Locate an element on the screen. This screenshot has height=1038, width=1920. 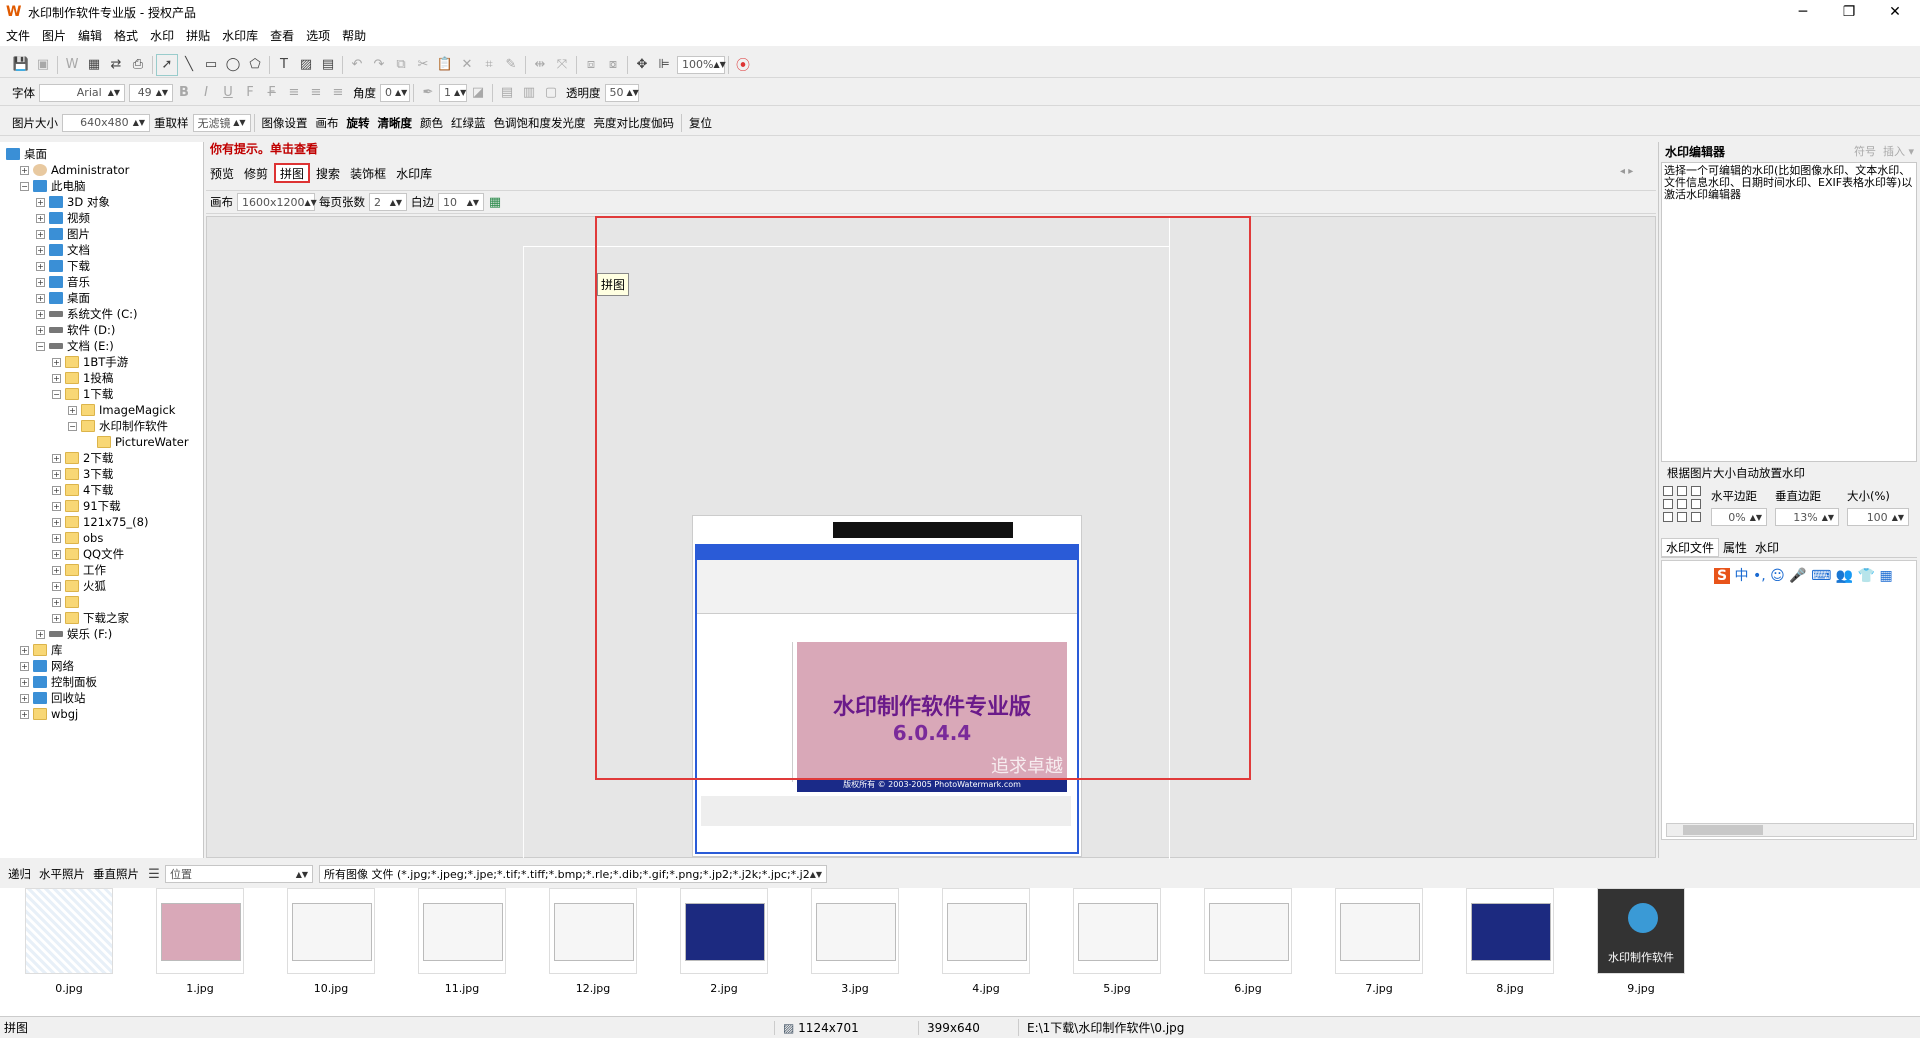
tree-node: + is located at coordinates (67, 602).